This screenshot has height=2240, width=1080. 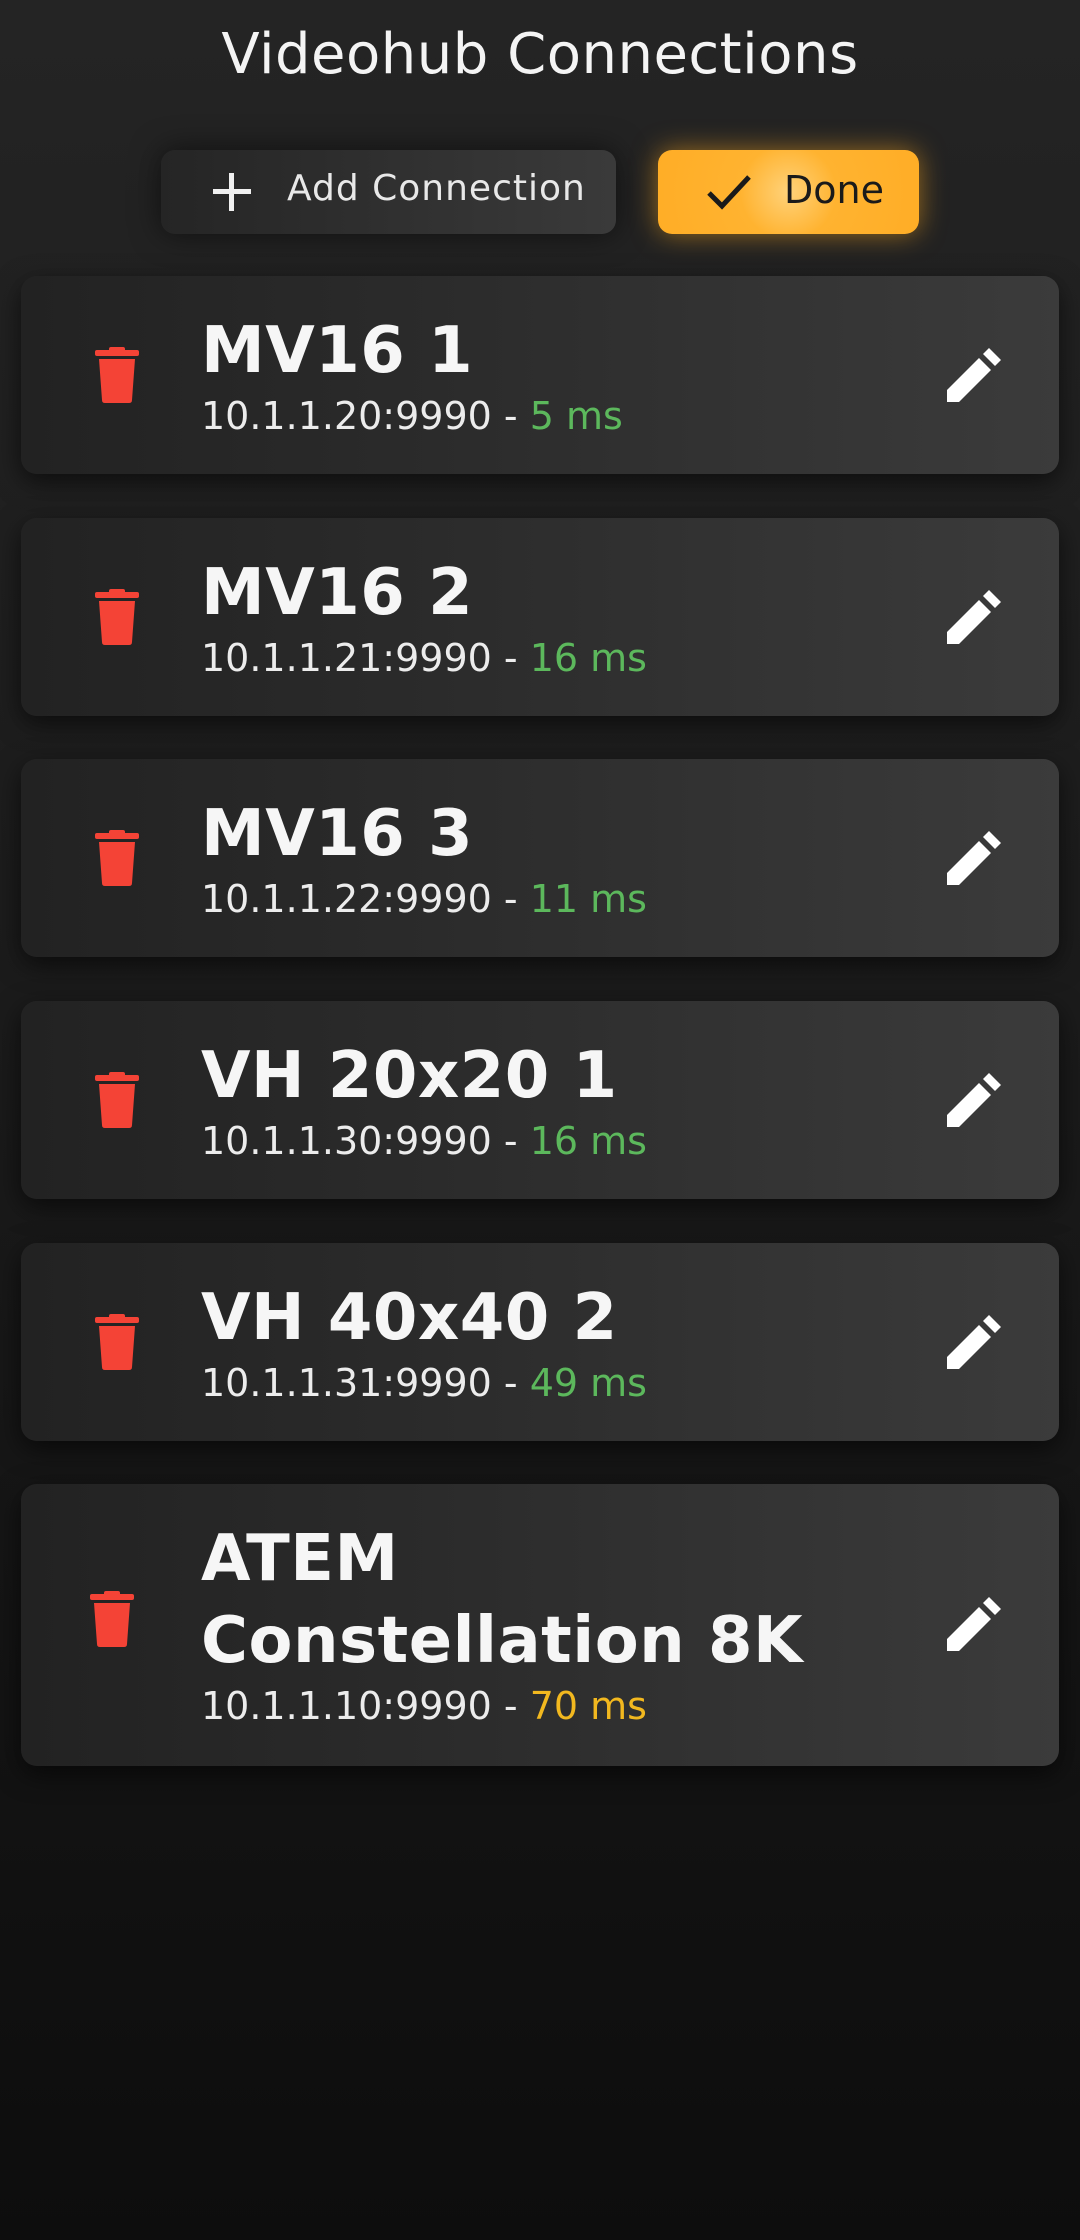 I want to click on check-icon, so click(x=729, y=192).